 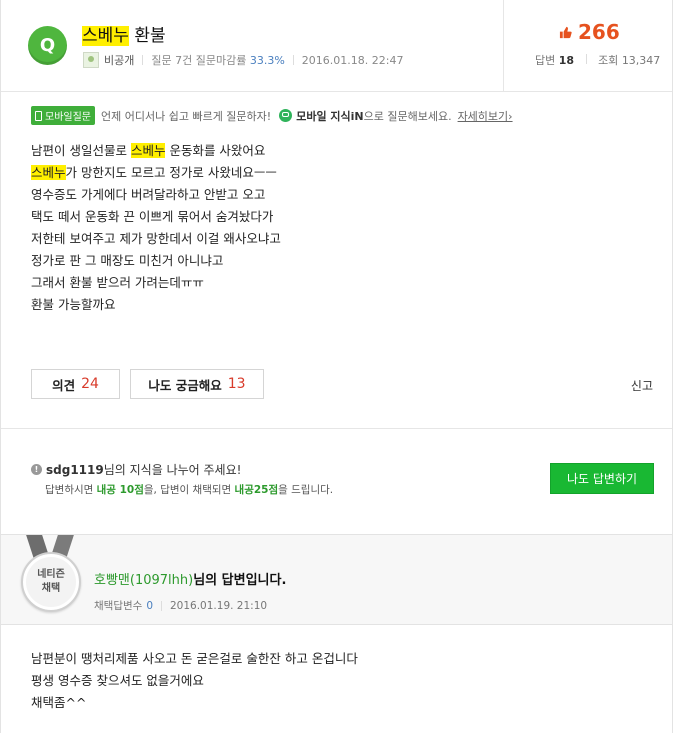 What do you see at coordinates (642, 385) in the screenshot?
I see `report-link: 신고` at bounding box center [642, 385].